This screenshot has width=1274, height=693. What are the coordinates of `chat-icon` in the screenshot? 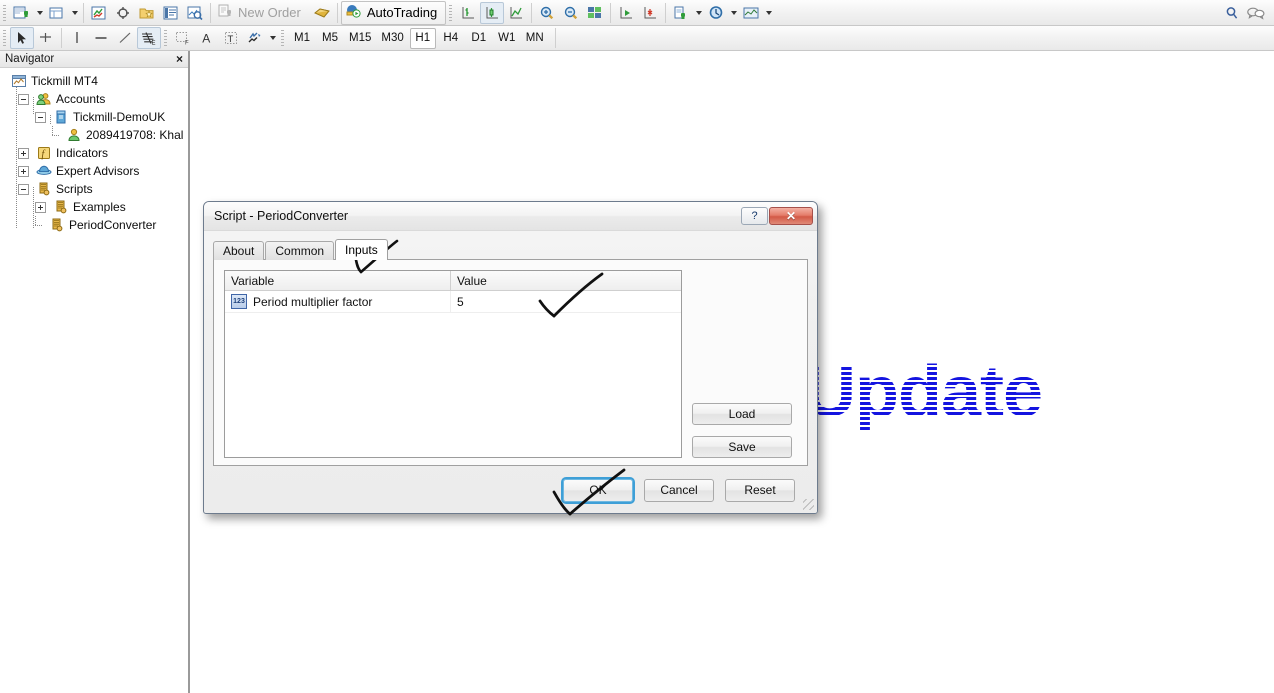 It's located at (1256, 13).